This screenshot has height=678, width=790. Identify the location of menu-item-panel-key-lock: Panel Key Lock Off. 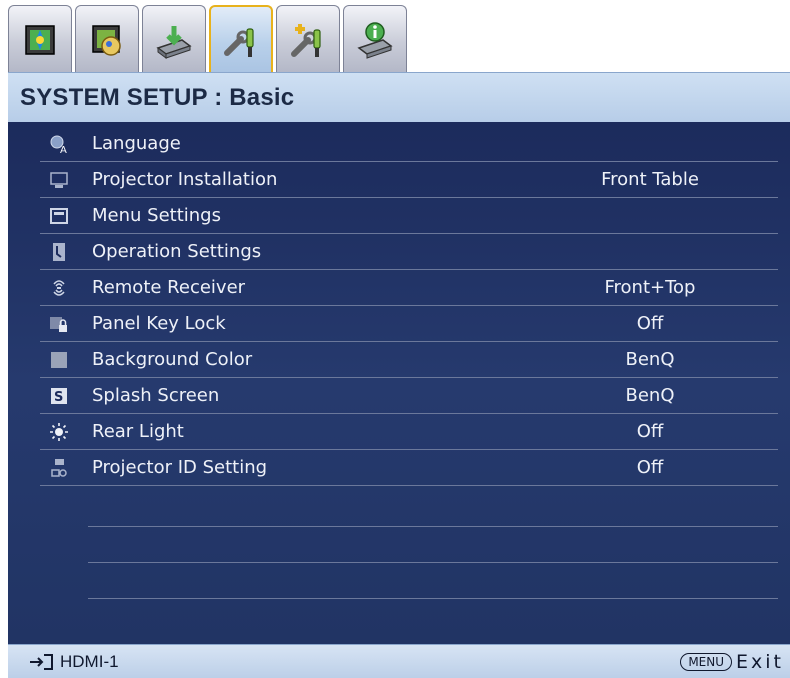
(409, 324).